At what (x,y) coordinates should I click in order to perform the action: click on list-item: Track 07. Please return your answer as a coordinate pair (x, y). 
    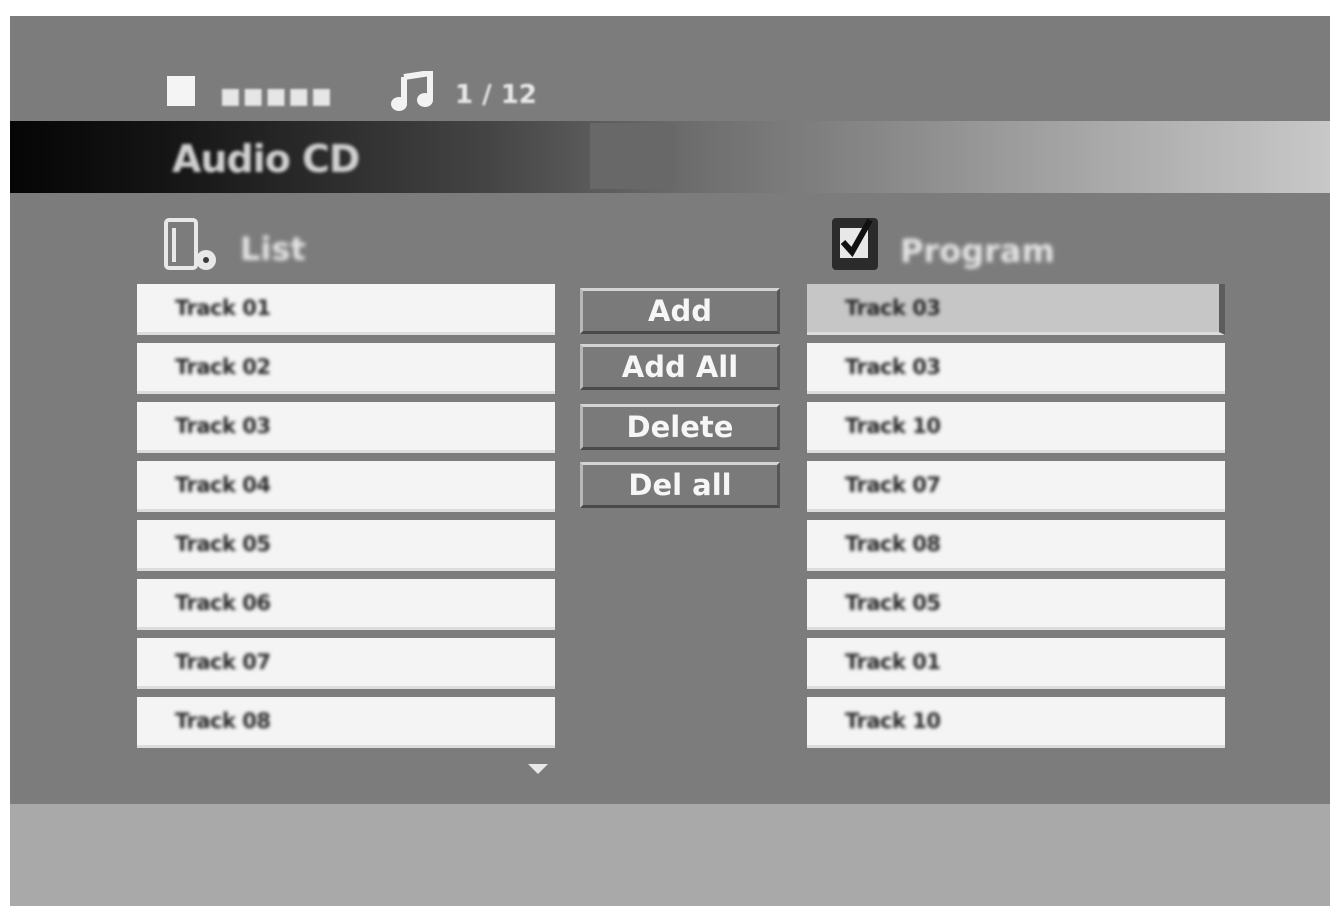
    Looking at the image, I should click on (346, 663).